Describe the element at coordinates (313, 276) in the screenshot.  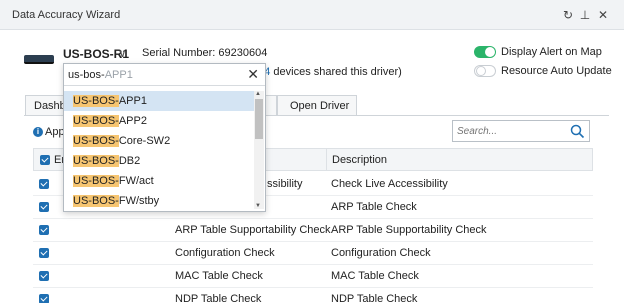
I see `table-row: MAC Table Check MAC Table Check` at that location.